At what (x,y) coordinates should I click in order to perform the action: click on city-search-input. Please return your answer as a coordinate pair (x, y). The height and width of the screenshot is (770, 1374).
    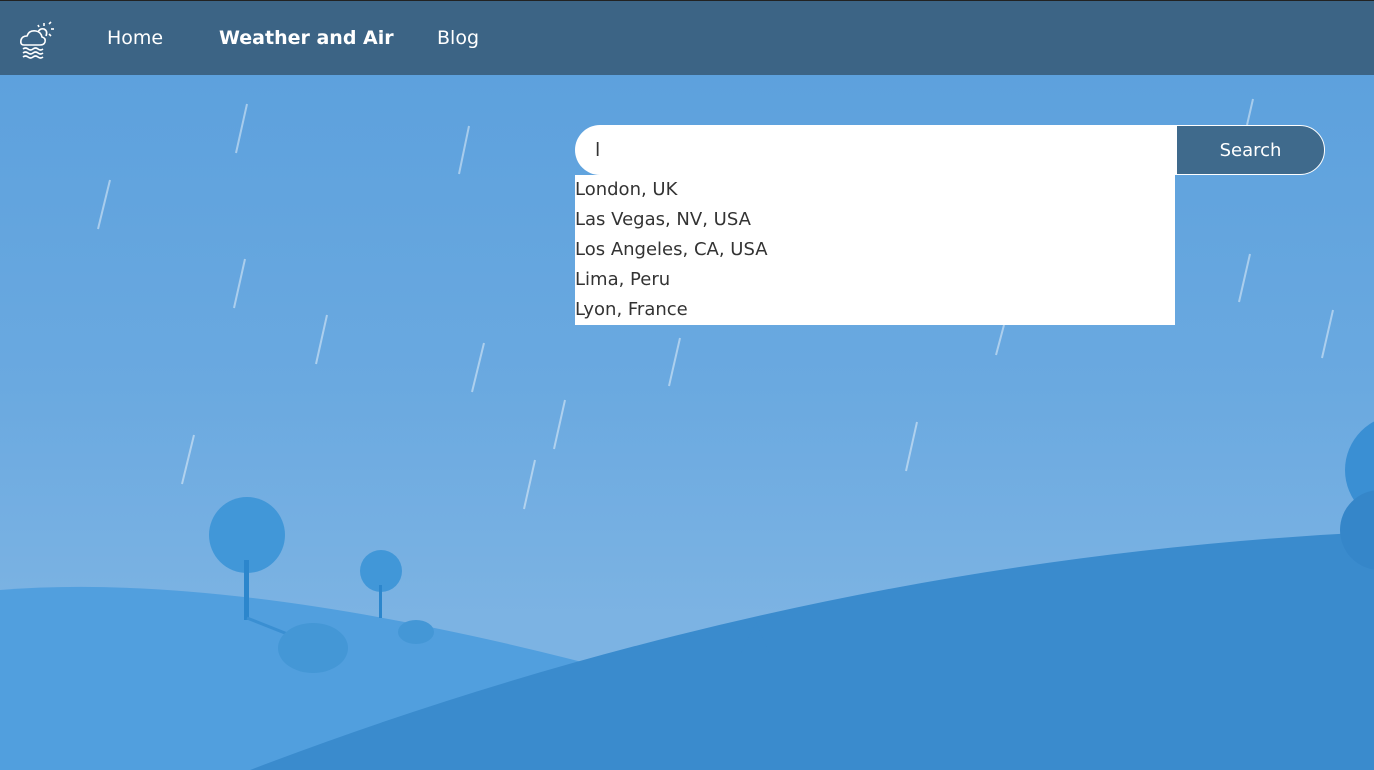
    Looking at the image, I should click on (876, 150).